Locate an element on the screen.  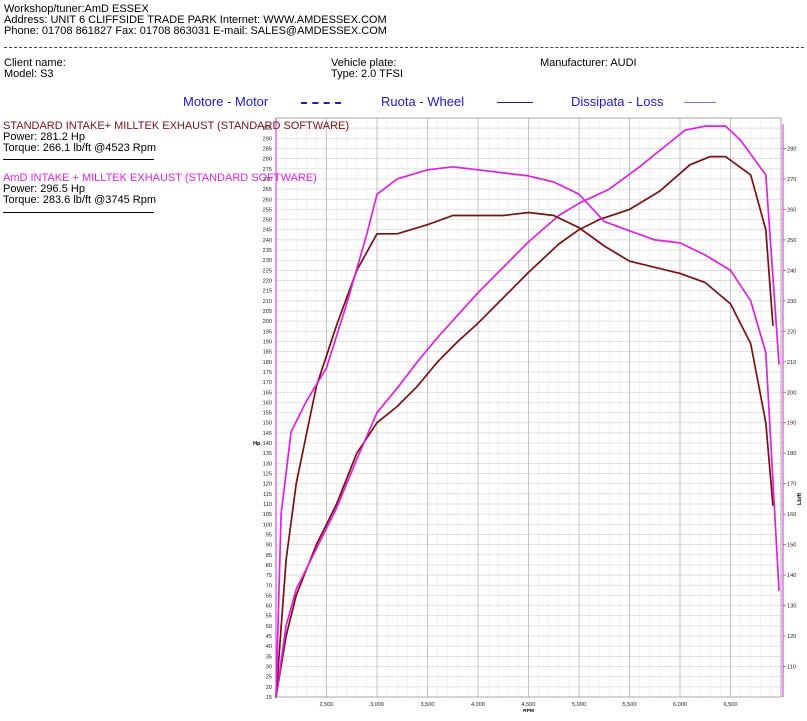
y-tick-label: 175 is located at coordinates (267, 373).